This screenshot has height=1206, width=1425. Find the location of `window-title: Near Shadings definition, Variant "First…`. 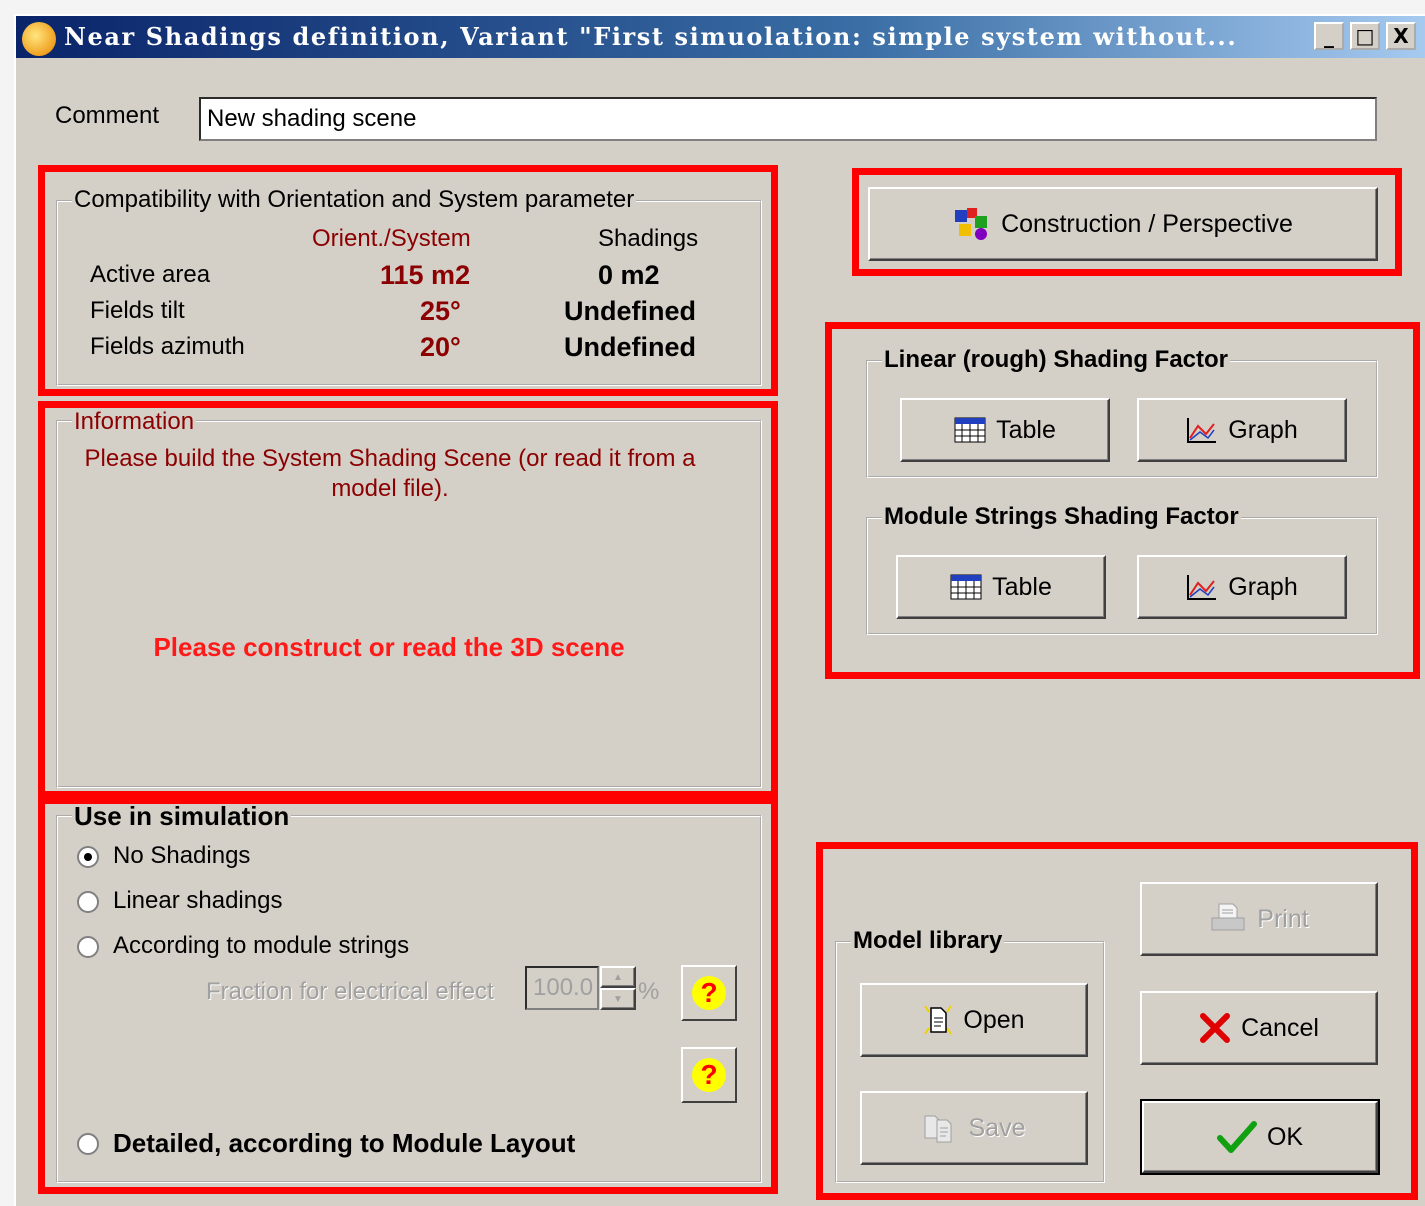

window-title: Near Shadings definition, Variant "First… is located at coordinates (651, 36).